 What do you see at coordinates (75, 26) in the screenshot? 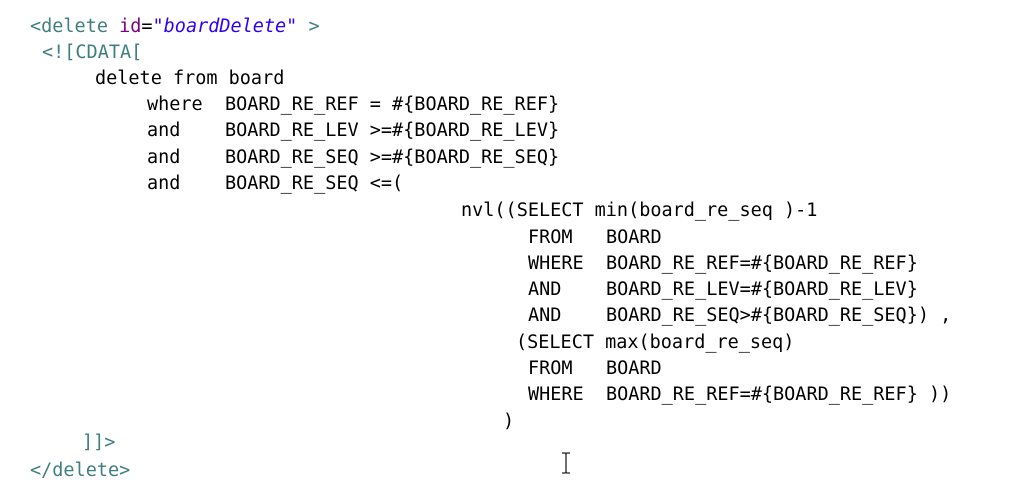
I see `code-token: <delete` at bounding box center [75, 26].